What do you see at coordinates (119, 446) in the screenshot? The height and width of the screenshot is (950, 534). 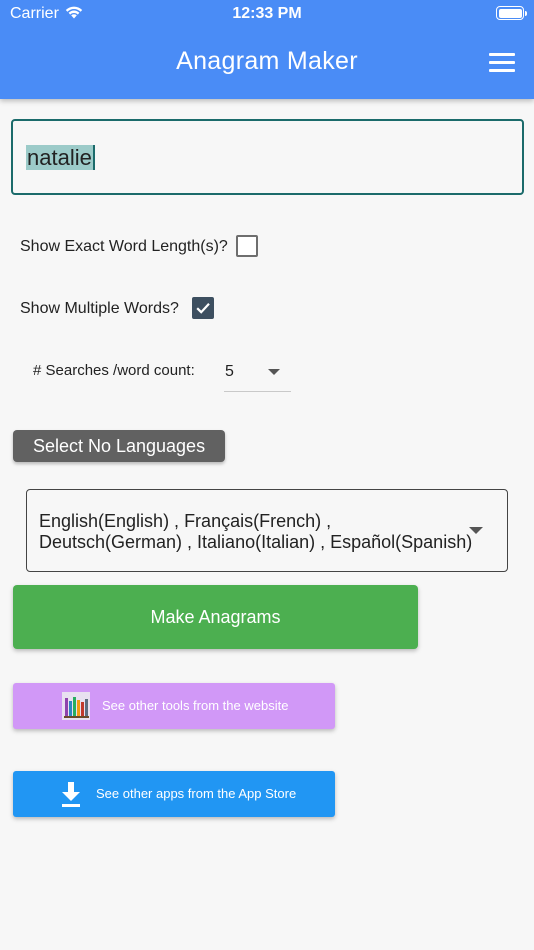 I see `select-no-languages-button: Select No Languages` at bounding box center [119, 446].